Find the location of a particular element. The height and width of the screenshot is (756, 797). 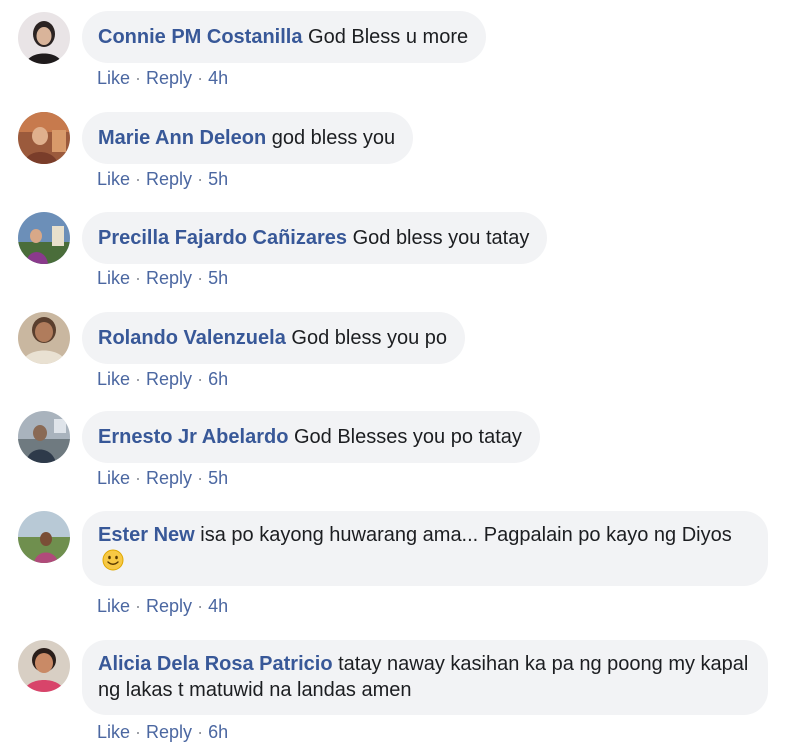

comment-bubble: Connie PM Costanilla God Bless u more is located at coordinates (284, 37).